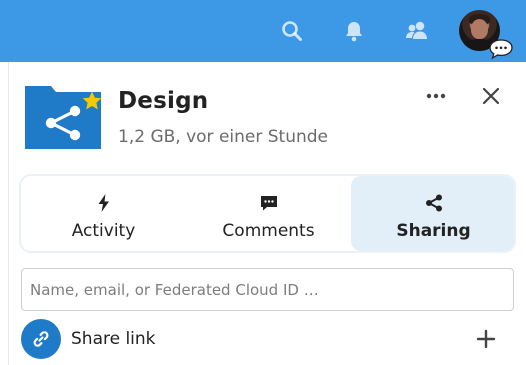 The height and width of the screenshot is (365, 526). Describe the element at coordinates (417, 31) in the screenshot. I see `contacts-icon` at that location.